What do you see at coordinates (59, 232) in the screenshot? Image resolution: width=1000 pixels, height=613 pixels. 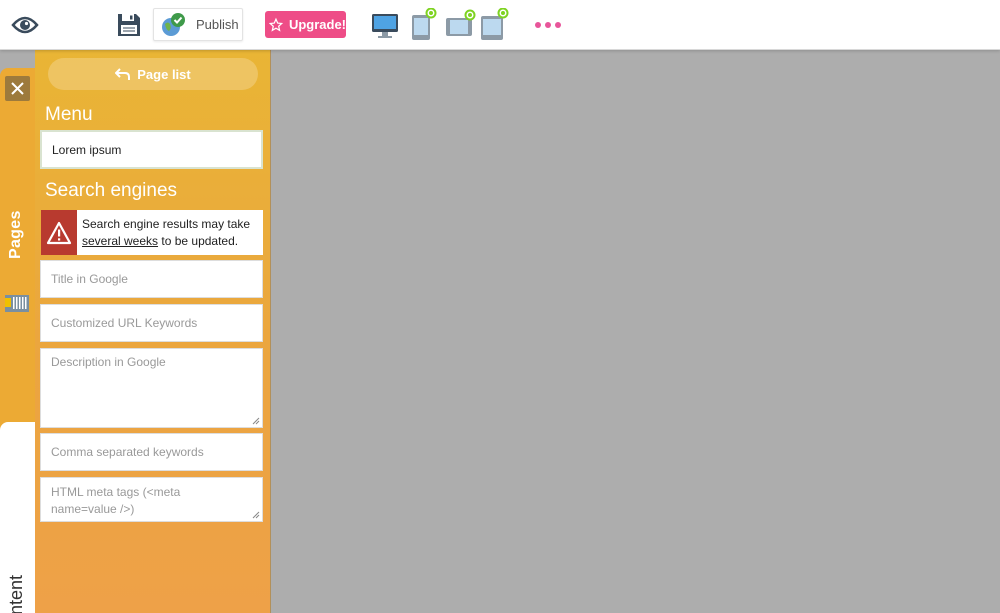 I see `warning-icon` at bounding box center [59, 232].